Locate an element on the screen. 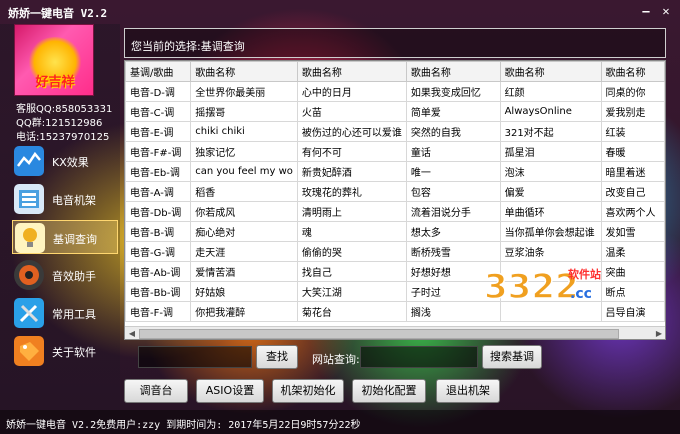  song-cell: 改变自己 is located at coordinates (632, 191).